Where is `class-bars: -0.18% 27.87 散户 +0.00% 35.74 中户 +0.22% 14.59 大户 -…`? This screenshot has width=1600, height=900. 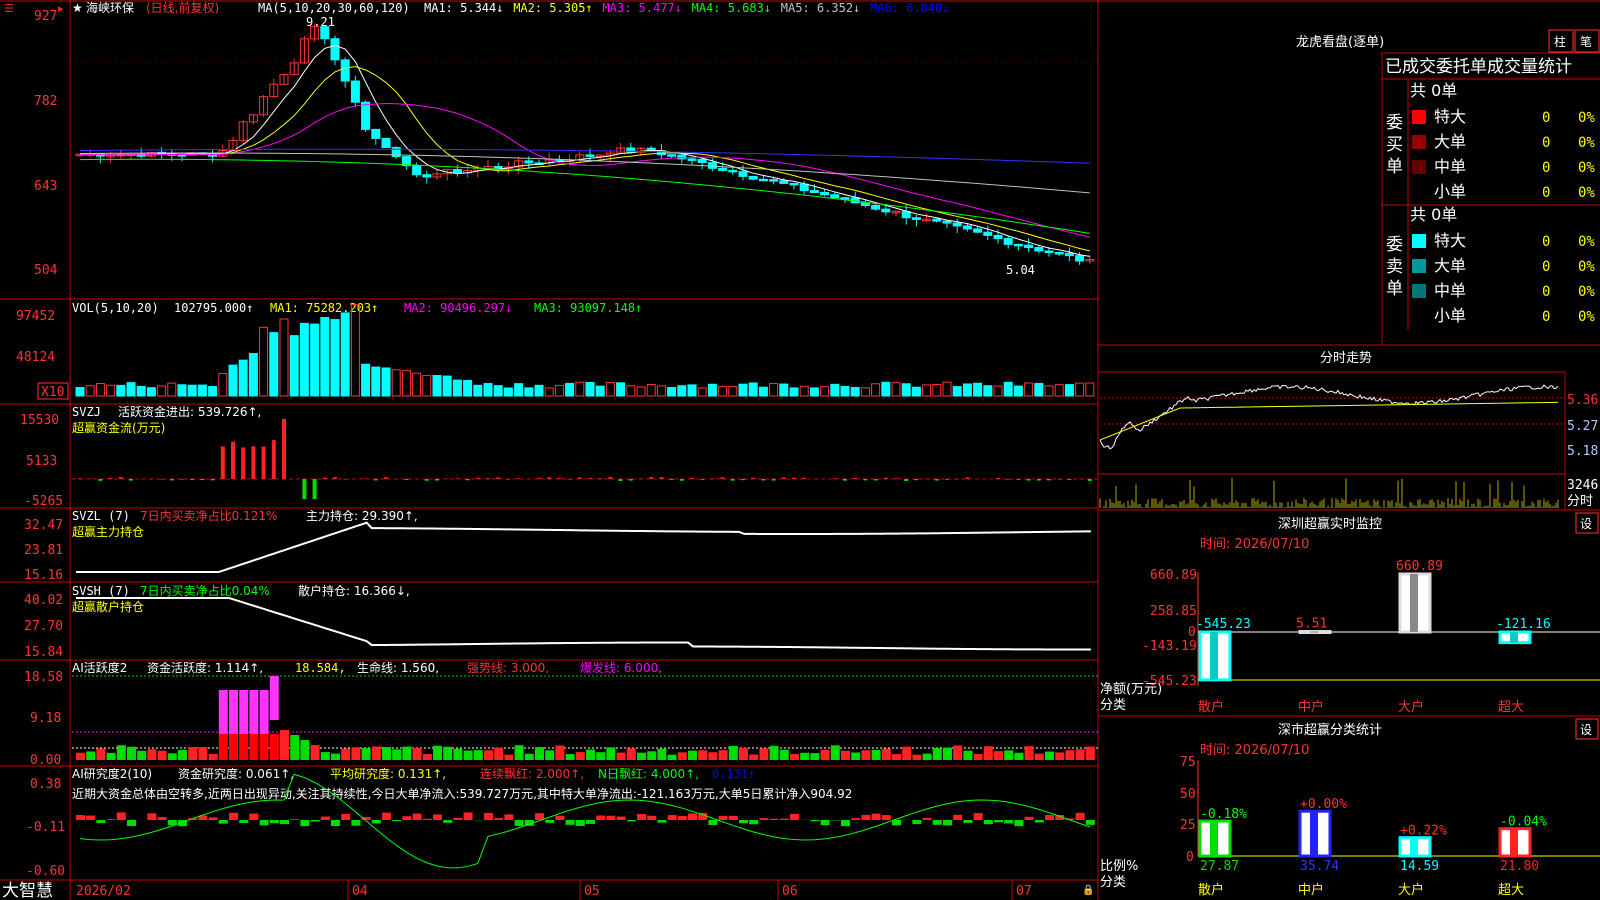 class-bars: -0.18% 27.87 散户 +0.00% 35.74 中户 +0.22% 14.59 大户 -… is located at coordinates (1372, 847).